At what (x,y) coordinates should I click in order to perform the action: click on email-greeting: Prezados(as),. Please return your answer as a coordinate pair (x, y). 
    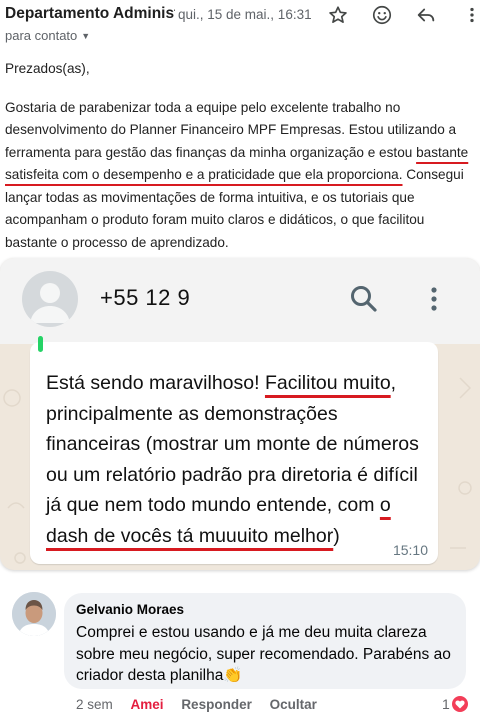
    Looking at the image, I should click on (47, 68).